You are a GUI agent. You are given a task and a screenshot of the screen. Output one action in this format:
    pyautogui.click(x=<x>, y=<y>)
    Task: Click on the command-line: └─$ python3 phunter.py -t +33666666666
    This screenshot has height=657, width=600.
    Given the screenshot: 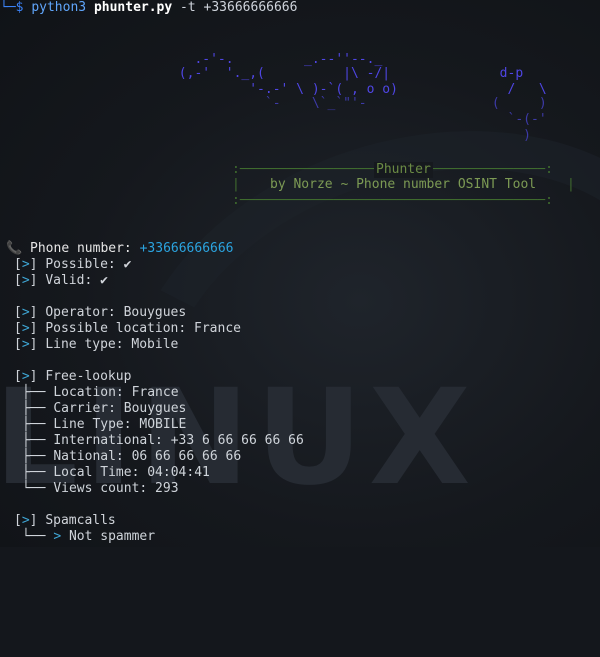 What is the action you would take?
    pyautogui.click(x=148, y=8)
    